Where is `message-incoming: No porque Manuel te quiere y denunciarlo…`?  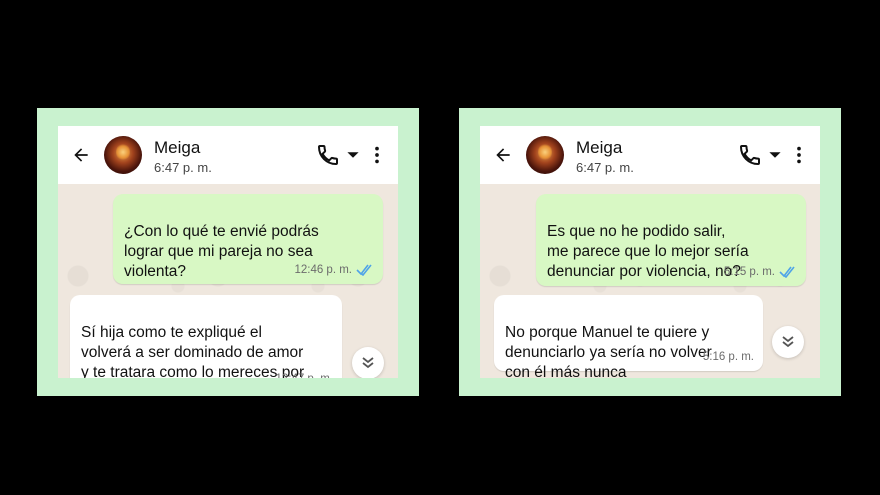 message-incoming: No porque Manuel te quiere y denunciarlo… is located at coordinates (628, 336).